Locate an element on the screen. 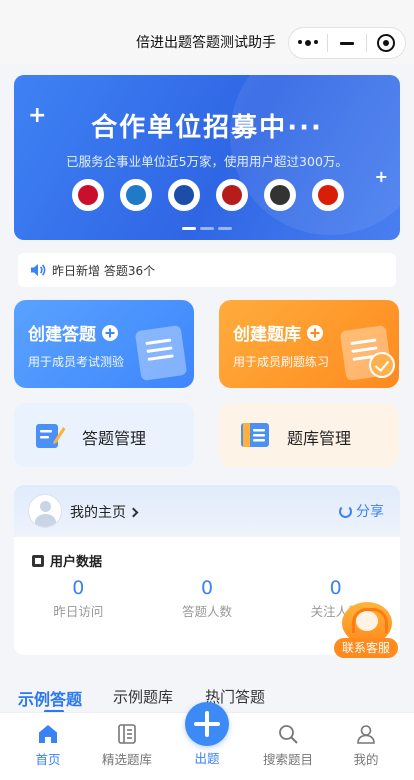 Image resolution: width=414 pixels, height=780 pixels. nav-mine: 我的 is located at coordinates (366, 740).